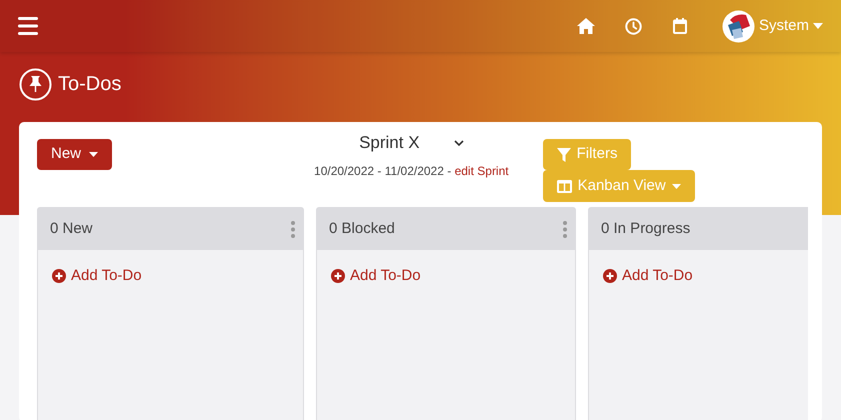 This screenshot has width=841, height=420. I want to click on new-button: New, so click(74, 154).